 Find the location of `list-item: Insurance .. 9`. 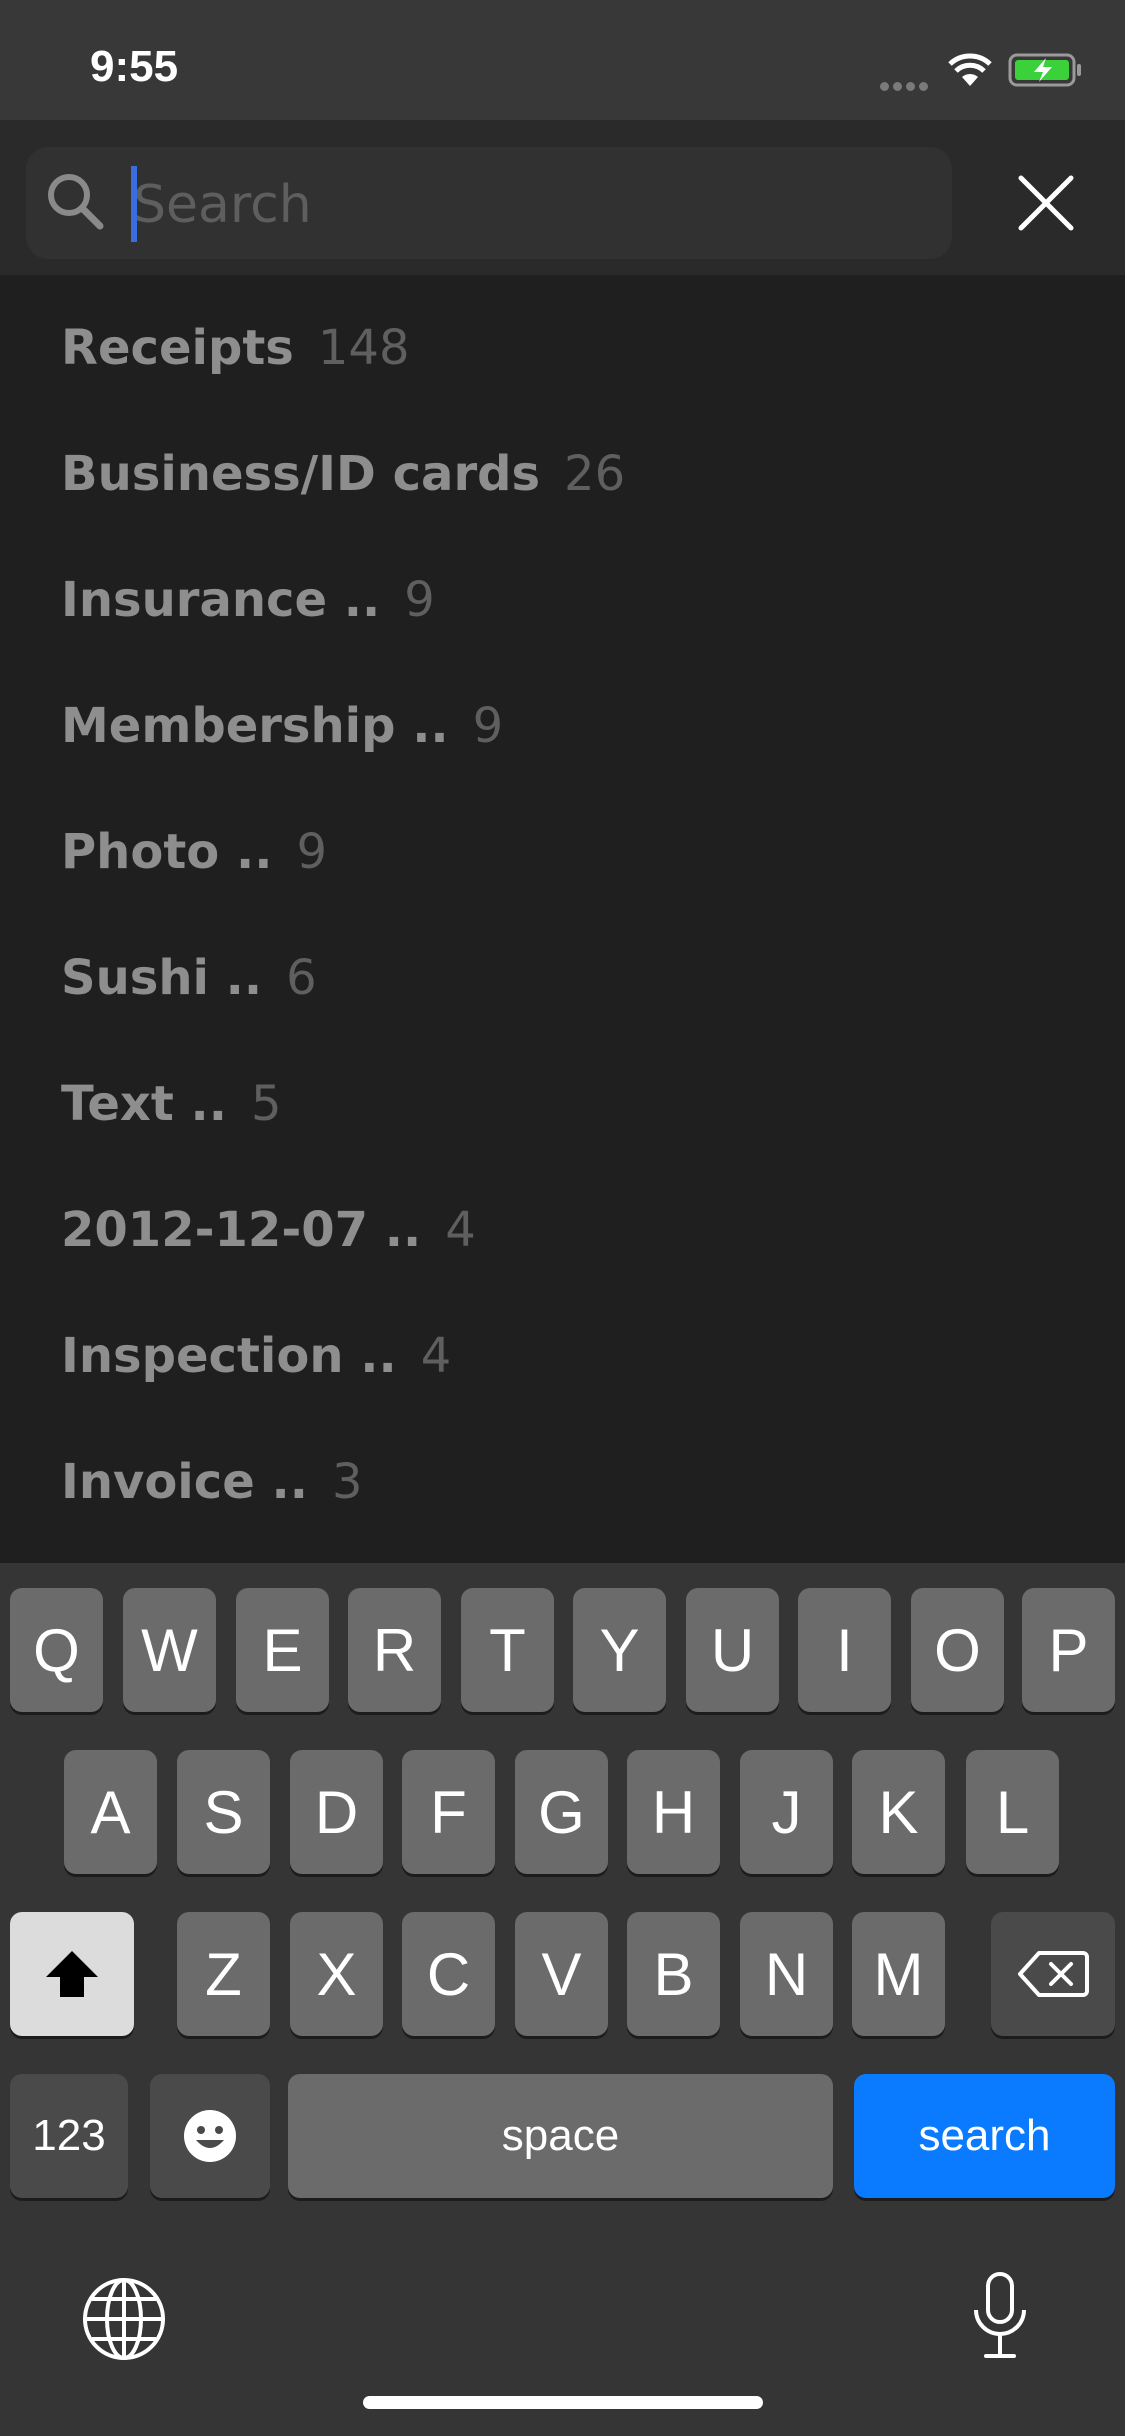

list-item: Insurance .. 9 is located at coordinates (248, 612).